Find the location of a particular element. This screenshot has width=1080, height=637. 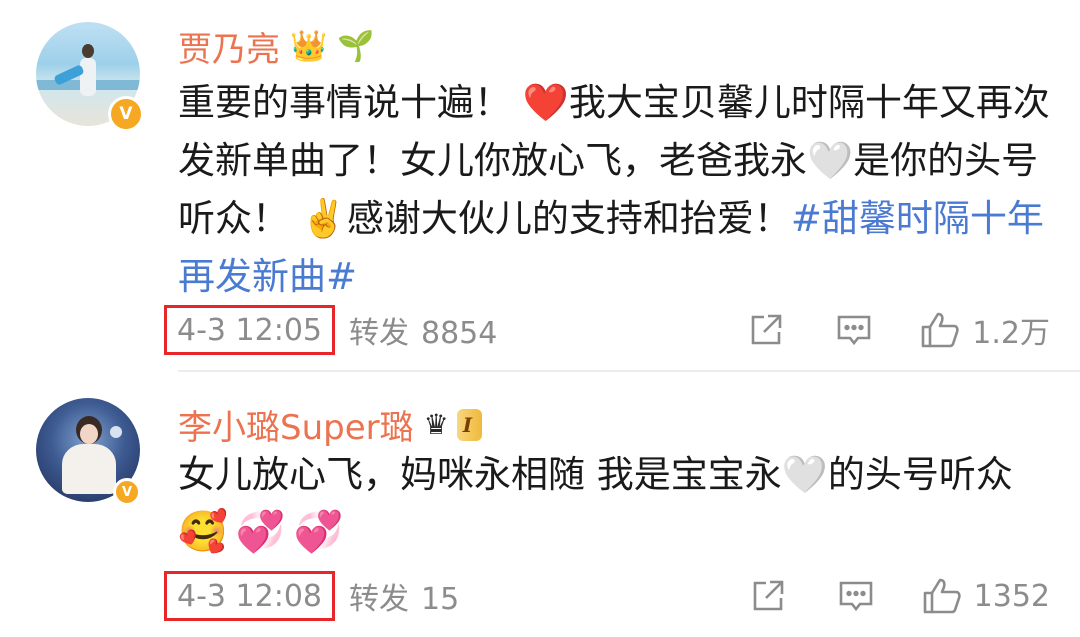

timestamp: 4-3 12:08 is located at coordinates (249, 596).